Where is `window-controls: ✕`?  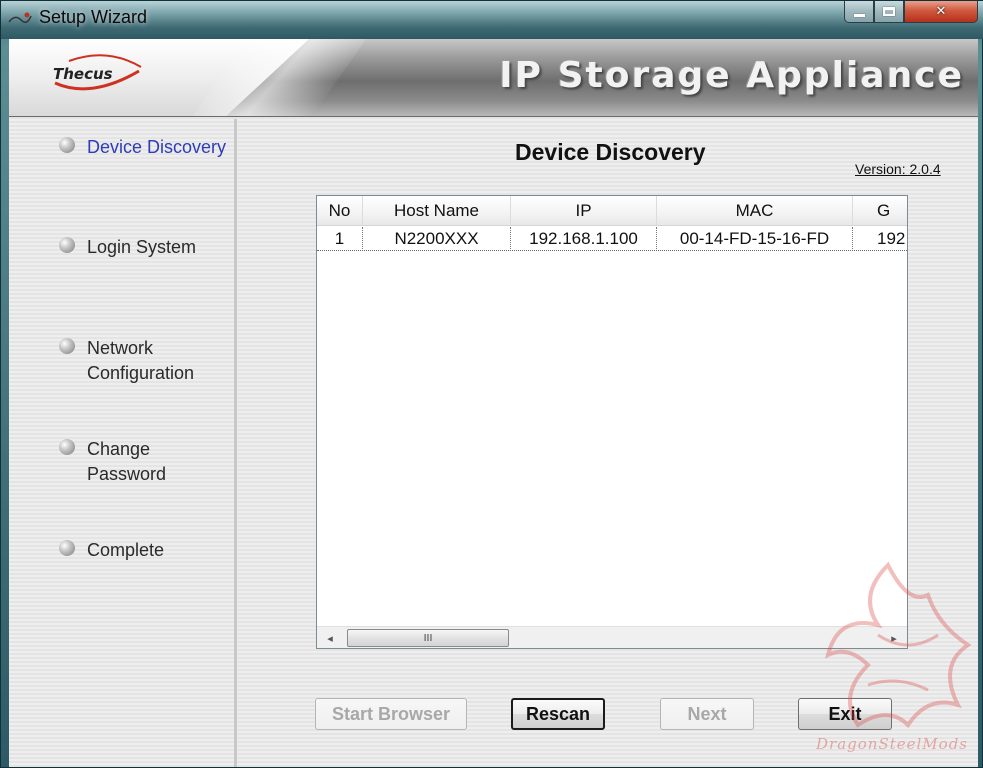
window-controls: ✕ is located at coordinates (911, 13).